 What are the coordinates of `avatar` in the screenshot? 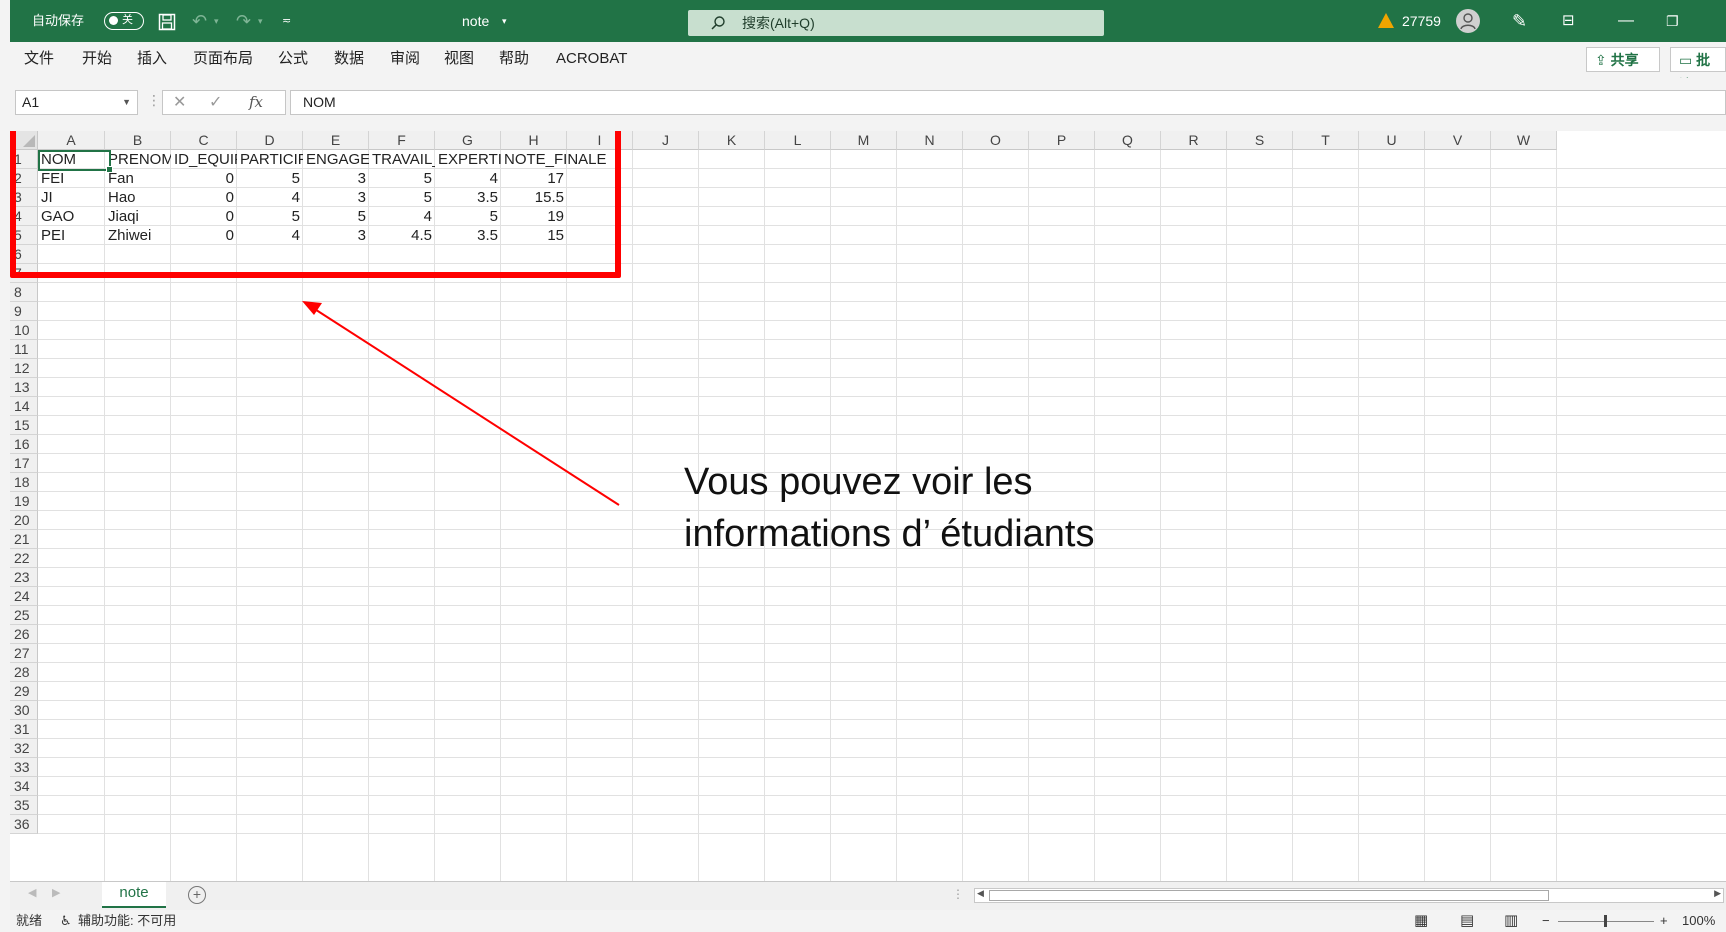 It's located at (1468, 21).